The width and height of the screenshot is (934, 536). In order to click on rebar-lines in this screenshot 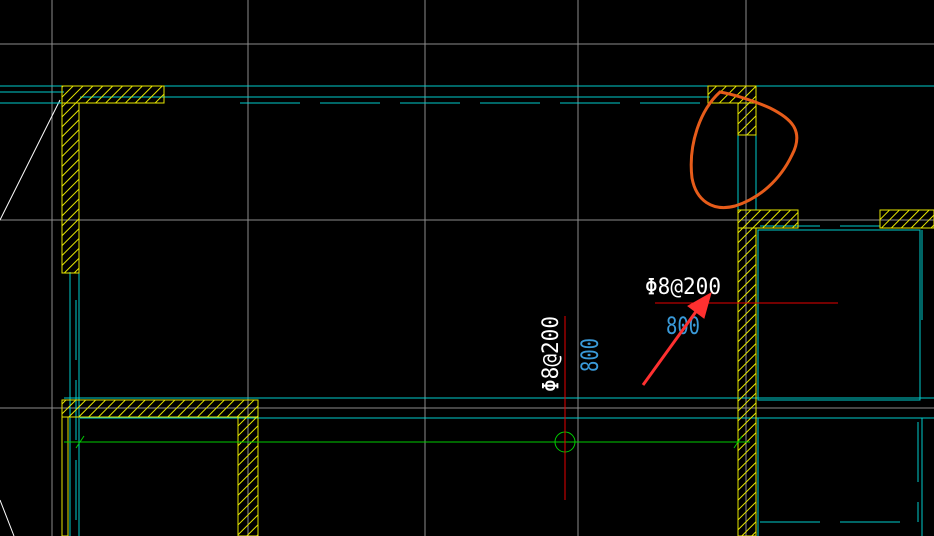, I will do `click(701, 401)`.